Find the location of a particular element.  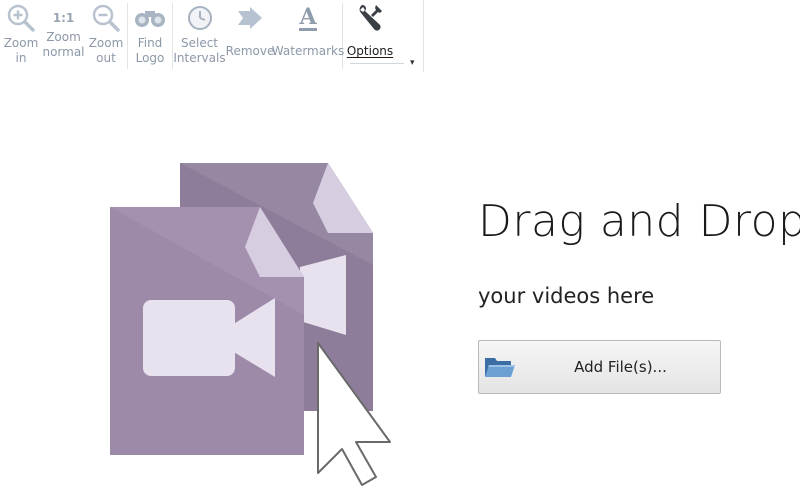

open-folder-icon is located at coordinates (500, 367).